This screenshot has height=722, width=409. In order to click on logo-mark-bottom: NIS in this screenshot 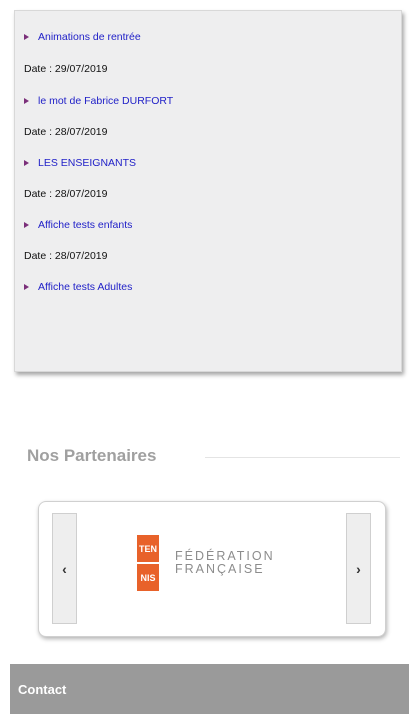, I will do `click(147, 578)`.